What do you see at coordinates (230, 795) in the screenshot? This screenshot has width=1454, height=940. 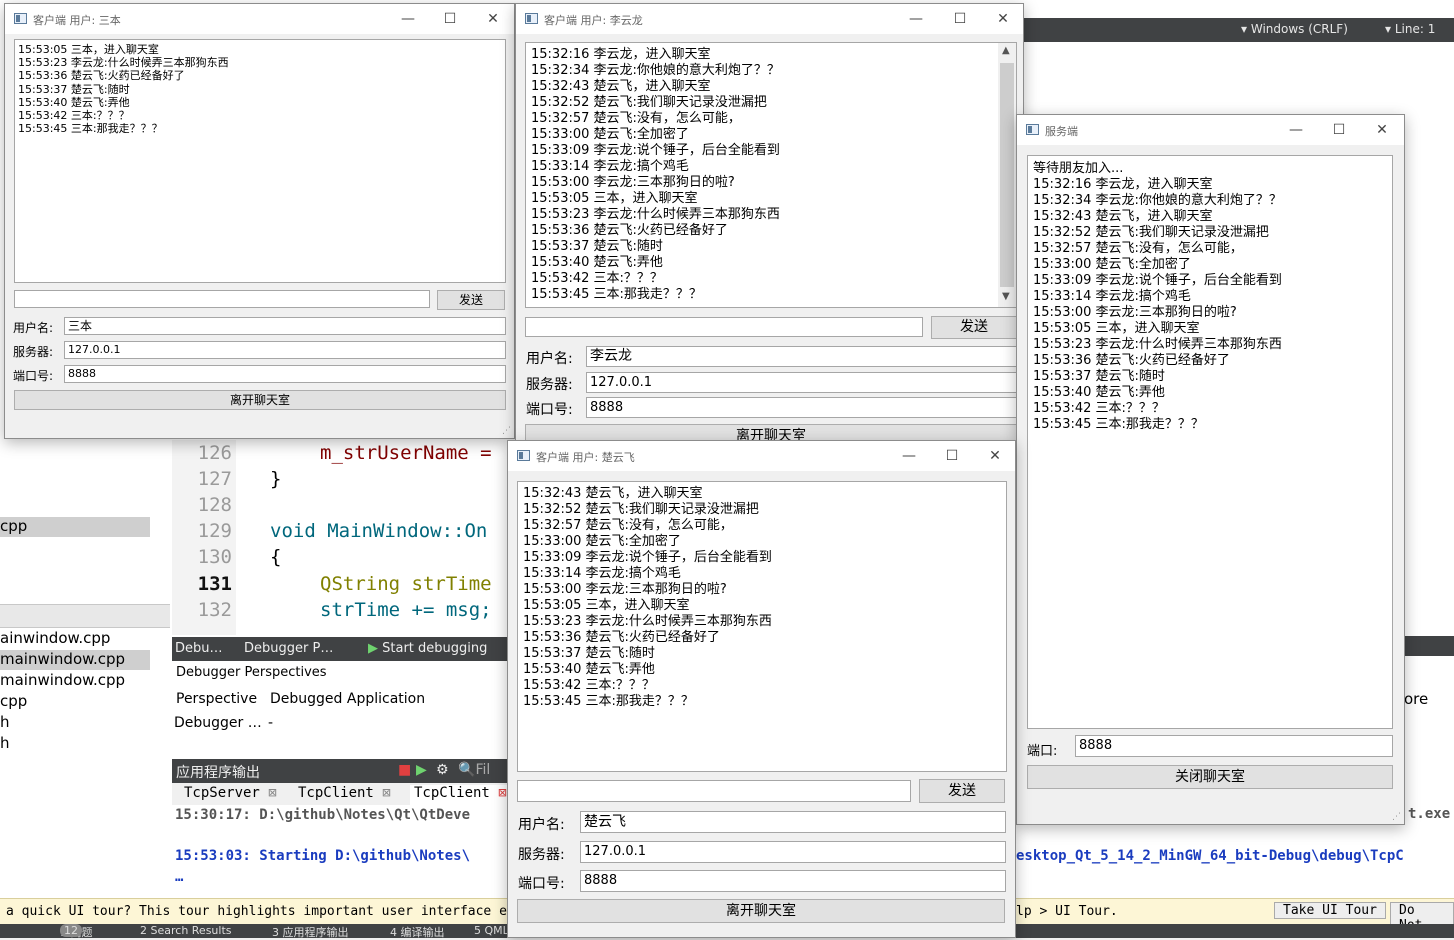 I see `tab-tcpserver: TcpServer ⊠` at bounding box center [230, 795].